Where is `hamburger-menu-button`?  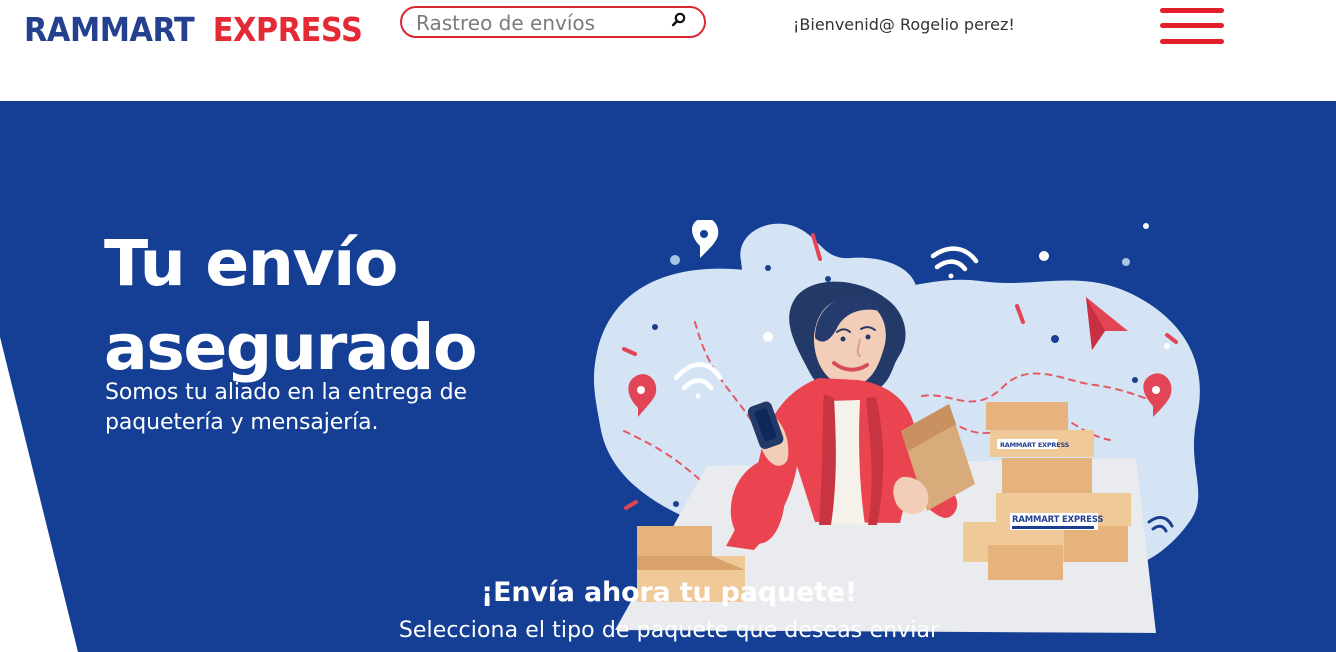
hamburger-menu-button is located at coordinates (1192, 28).